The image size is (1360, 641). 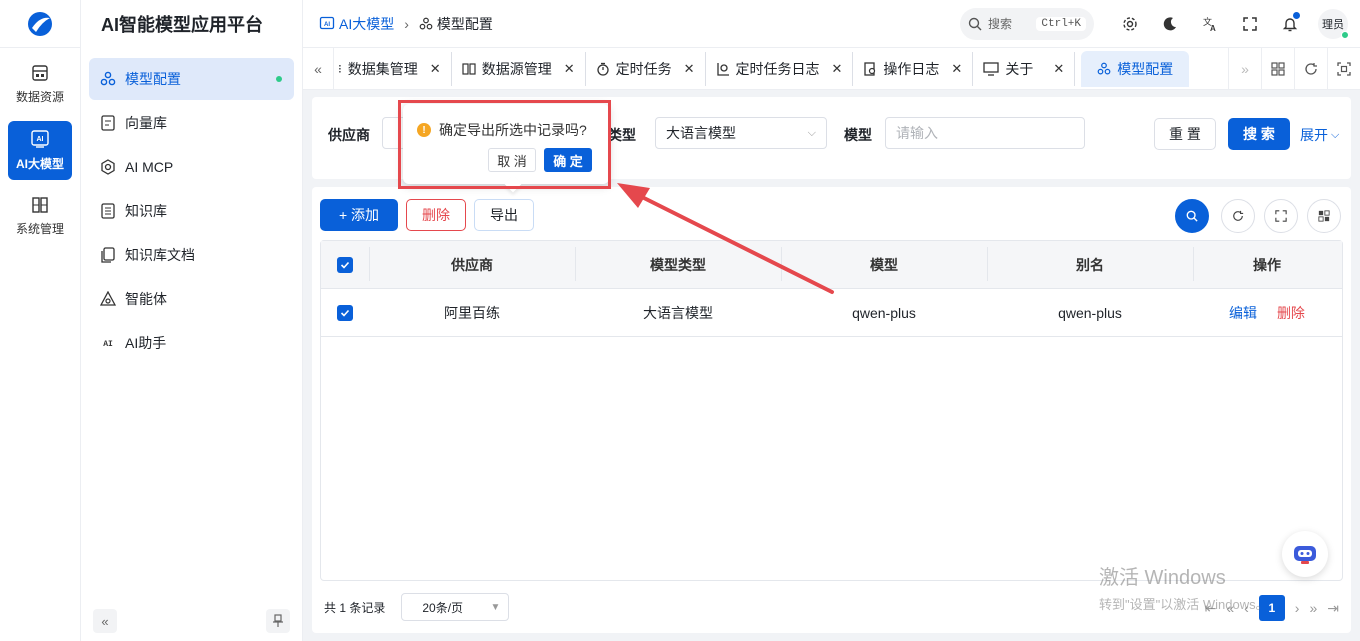 I want to click on delete-button: 删除, so click(x=436, y=215).